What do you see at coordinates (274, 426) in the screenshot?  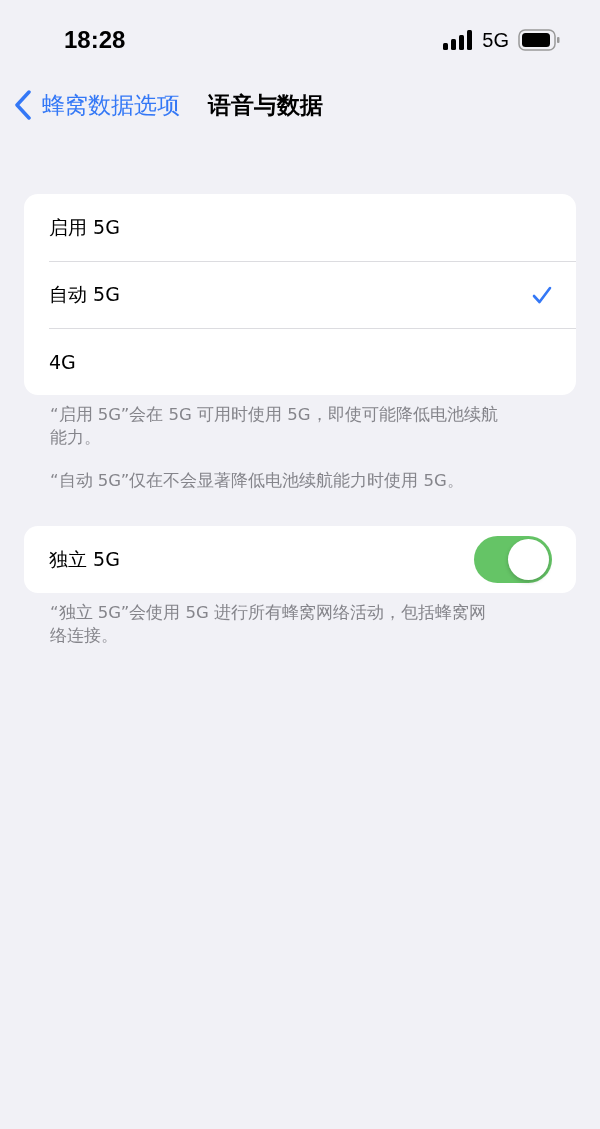 I see `footer-note: “启用 5G”会在 5G 可用时使用 5G，即使可能降低电池续航能力。` at bounding box center [274, 426].